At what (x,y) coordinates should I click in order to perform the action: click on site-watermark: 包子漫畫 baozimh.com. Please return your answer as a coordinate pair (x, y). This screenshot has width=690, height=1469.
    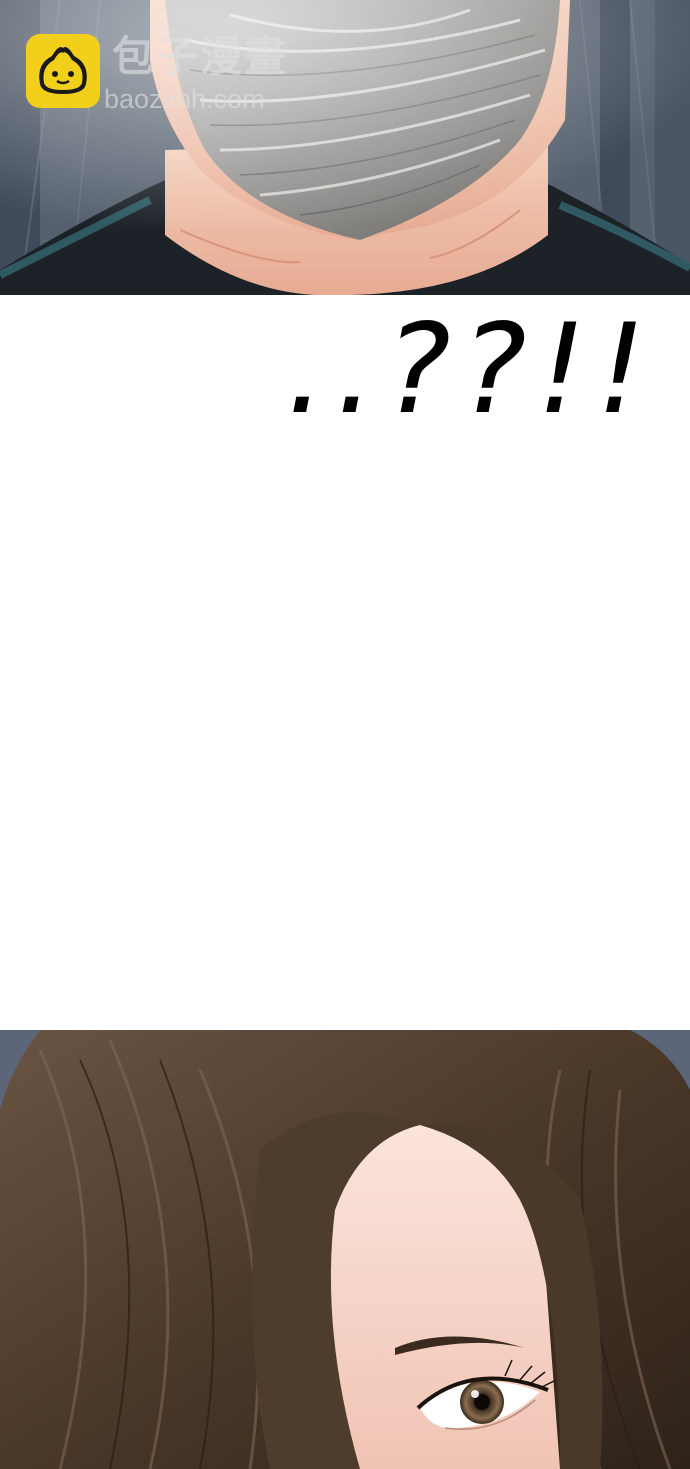
    Looking at the image, I should click on (176, 74).